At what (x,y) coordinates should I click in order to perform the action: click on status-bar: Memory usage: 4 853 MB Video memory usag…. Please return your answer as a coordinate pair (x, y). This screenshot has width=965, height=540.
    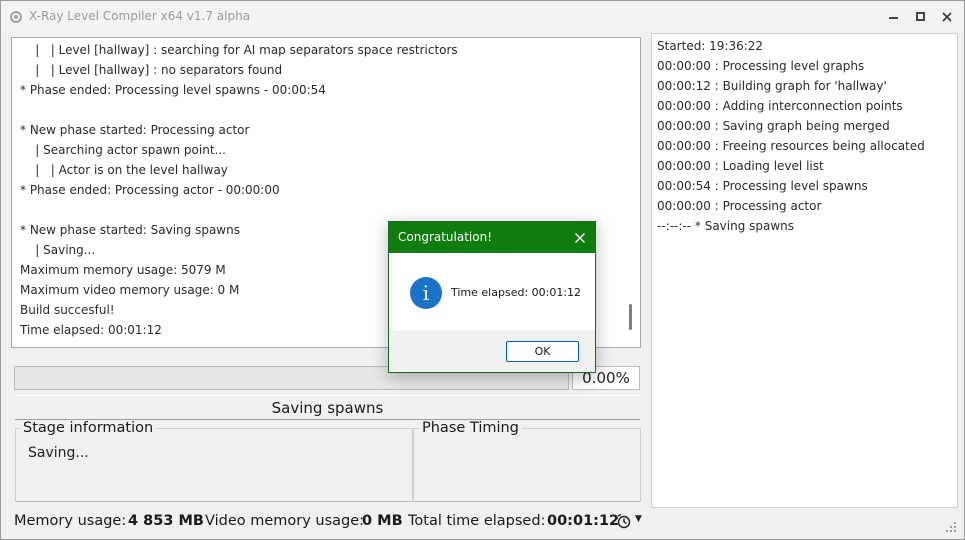
    Looking at the image, I should click on (482, 524).